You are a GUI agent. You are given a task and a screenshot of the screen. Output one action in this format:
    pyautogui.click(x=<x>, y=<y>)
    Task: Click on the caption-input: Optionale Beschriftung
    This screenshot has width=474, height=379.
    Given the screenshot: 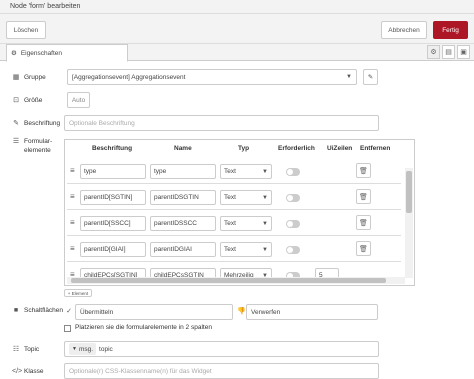 What is the action you would take?
    pyautogui.click(x=221, y=123)
    